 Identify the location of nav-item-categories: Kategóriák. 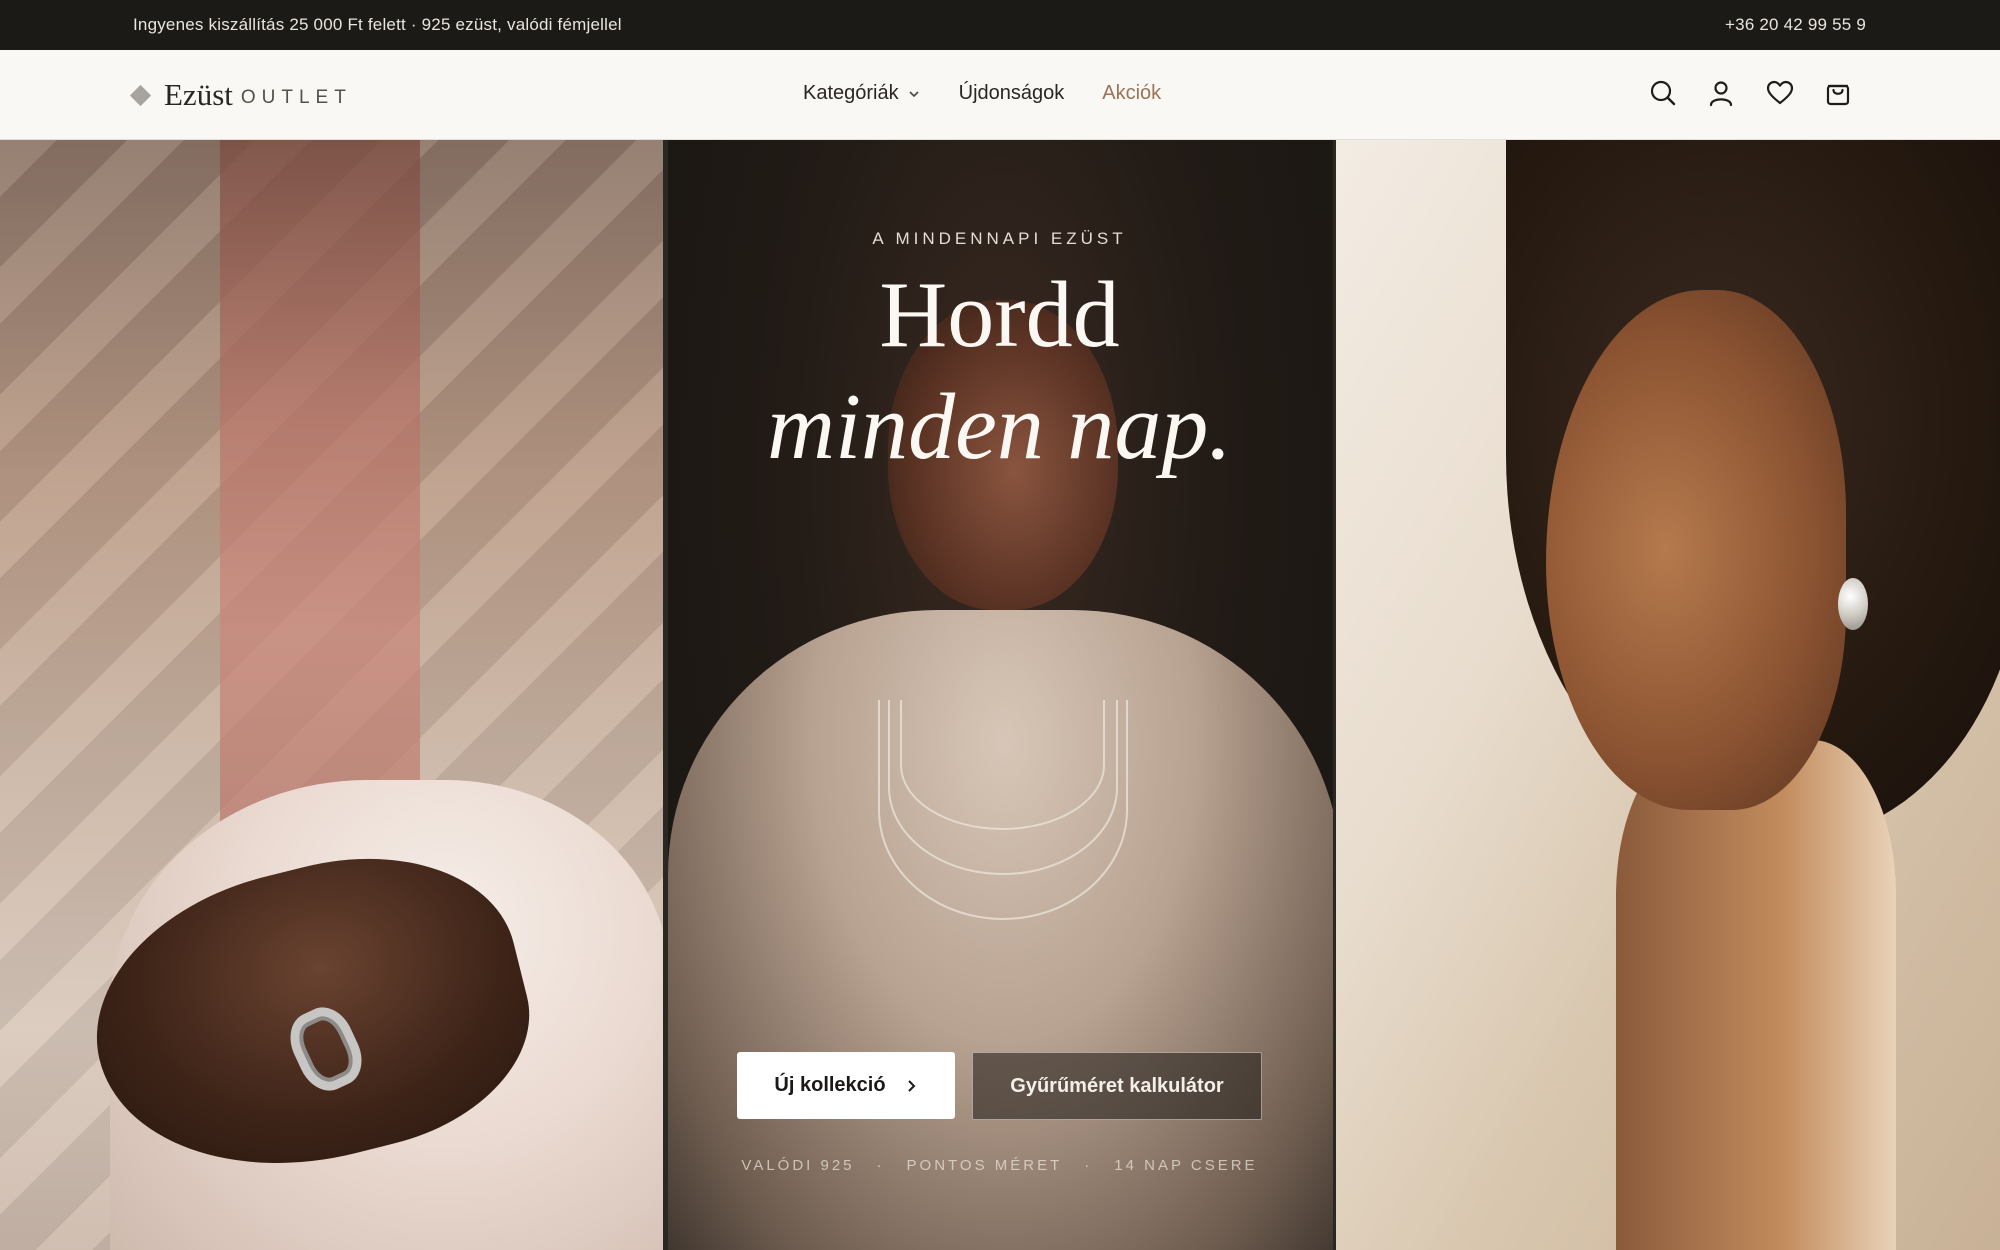
(862, 93).